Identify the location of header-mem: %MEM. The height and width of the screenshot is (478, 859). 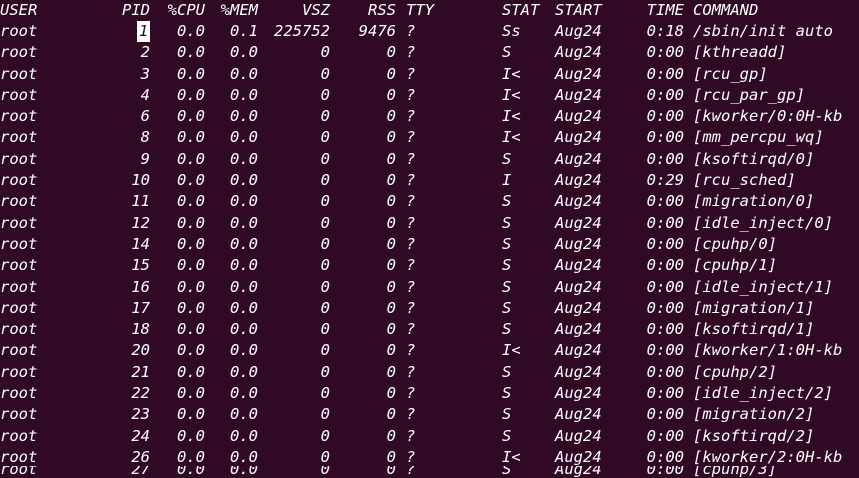
(239, 10).